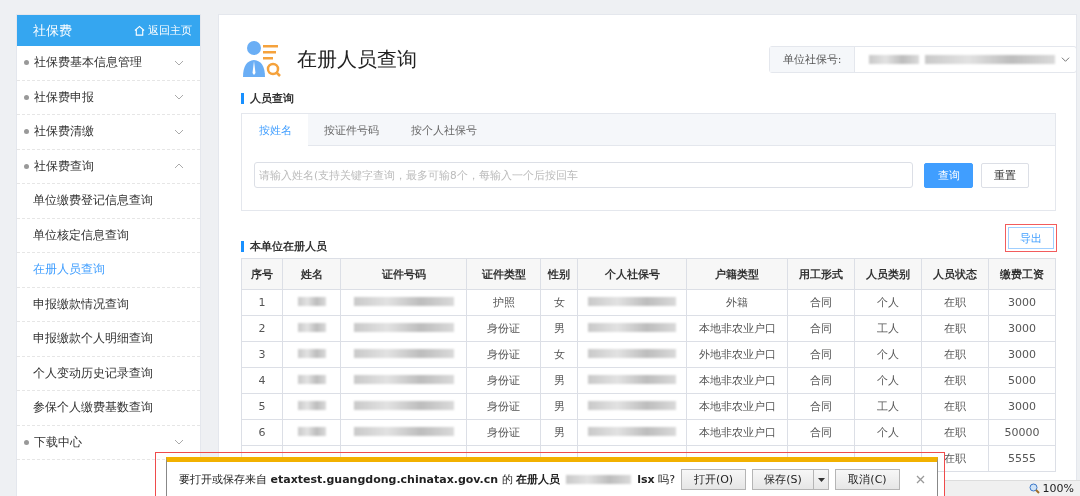 The width and height of the screenshot is (1080, 496). What do you see at coordinates (648, 98) in the screenshot?
I see `section-heading: 人员查询` at bounding box center [648, 98].